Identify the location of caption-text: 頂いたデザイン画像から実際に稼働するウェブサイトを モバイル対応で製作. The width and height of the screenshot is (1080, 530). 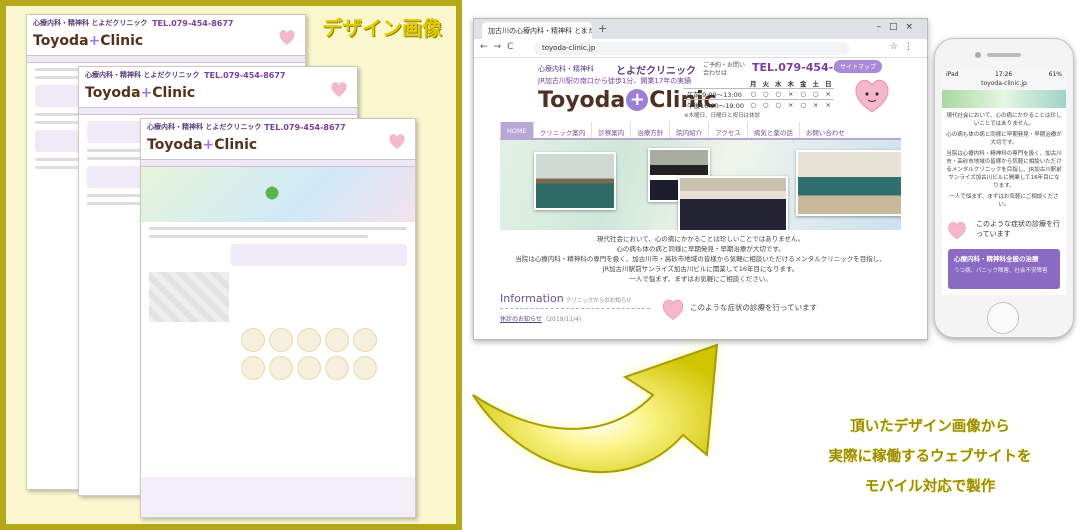
(930, 457).